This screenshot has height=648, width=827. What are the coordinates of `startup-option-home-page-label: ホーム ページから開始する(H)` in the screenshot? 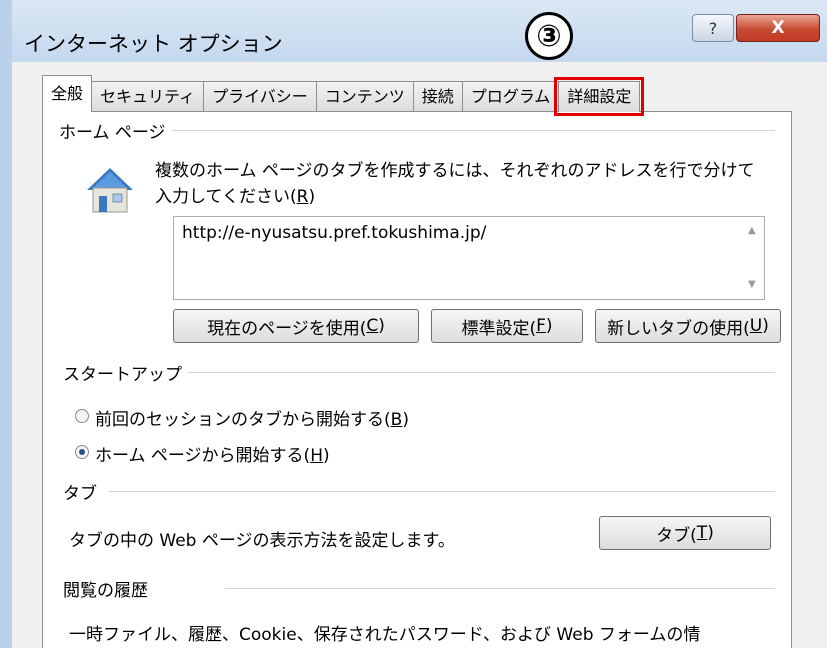 It's located at (212, 453).